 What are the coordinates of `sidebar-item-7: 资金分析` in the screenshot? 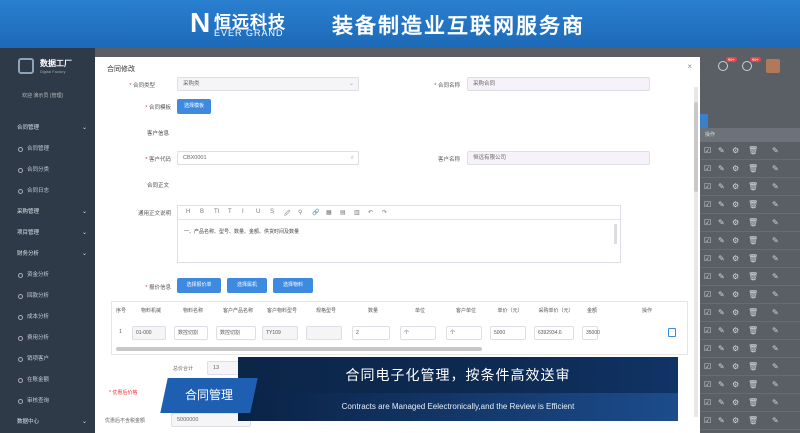 It's located at (47, 275).